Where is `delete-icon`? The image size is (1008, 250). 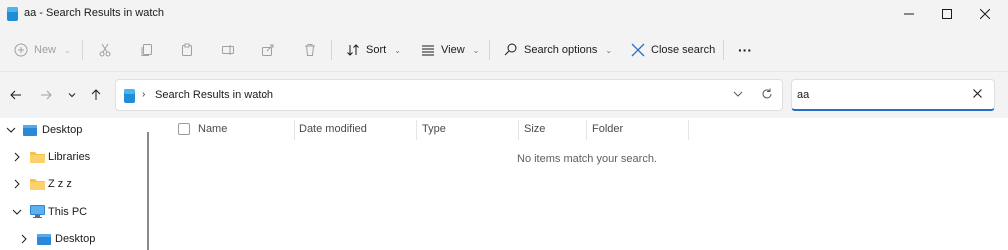 delete-icon is located at coordinates (310, 50).